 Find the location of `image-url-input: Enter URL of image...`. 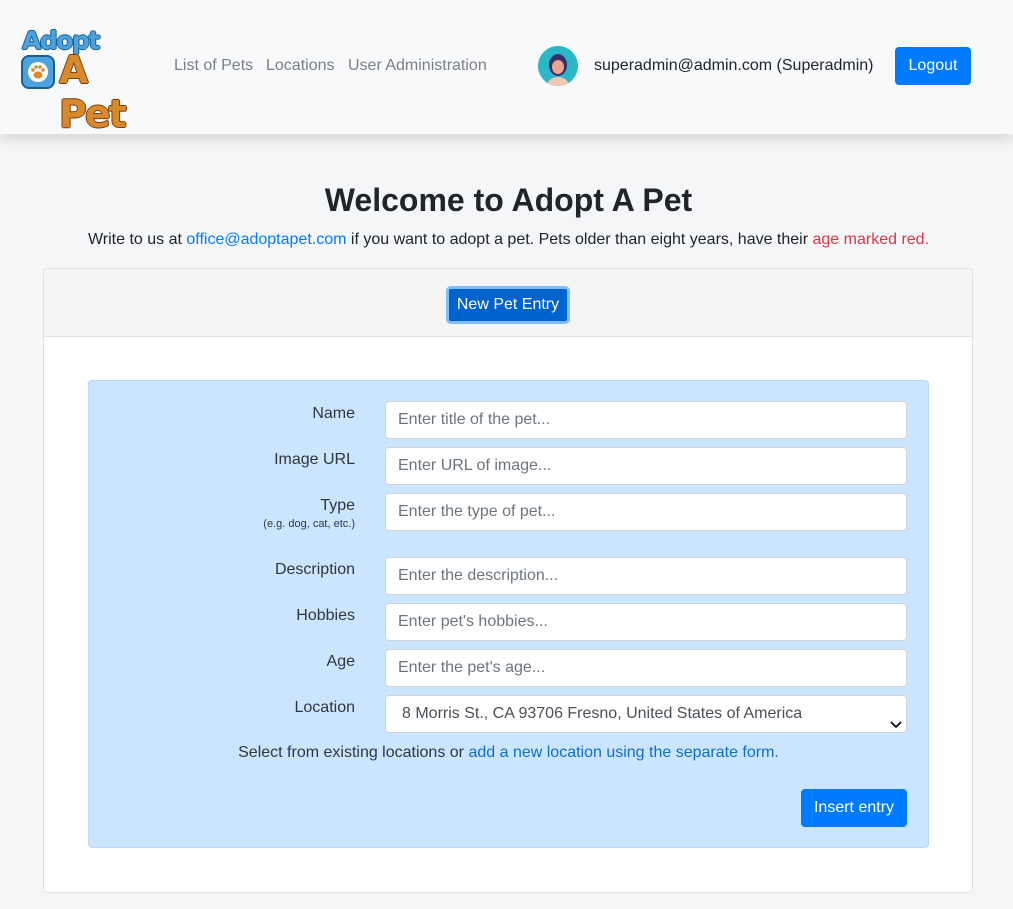

image-url-input: Enter URL of image... is located at coordinates (646, 466).